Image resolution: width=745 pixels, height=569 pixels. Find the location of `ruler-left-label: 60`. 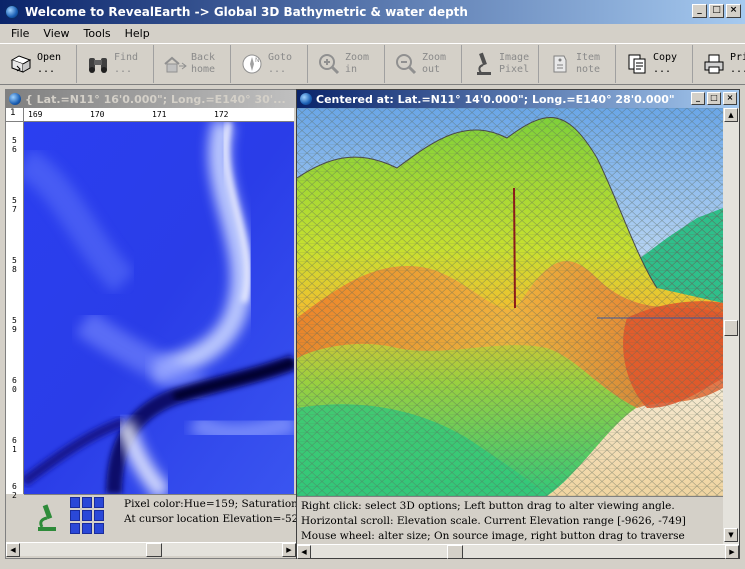

ruler-left-label: 60 is located at coordinates (14, 385).